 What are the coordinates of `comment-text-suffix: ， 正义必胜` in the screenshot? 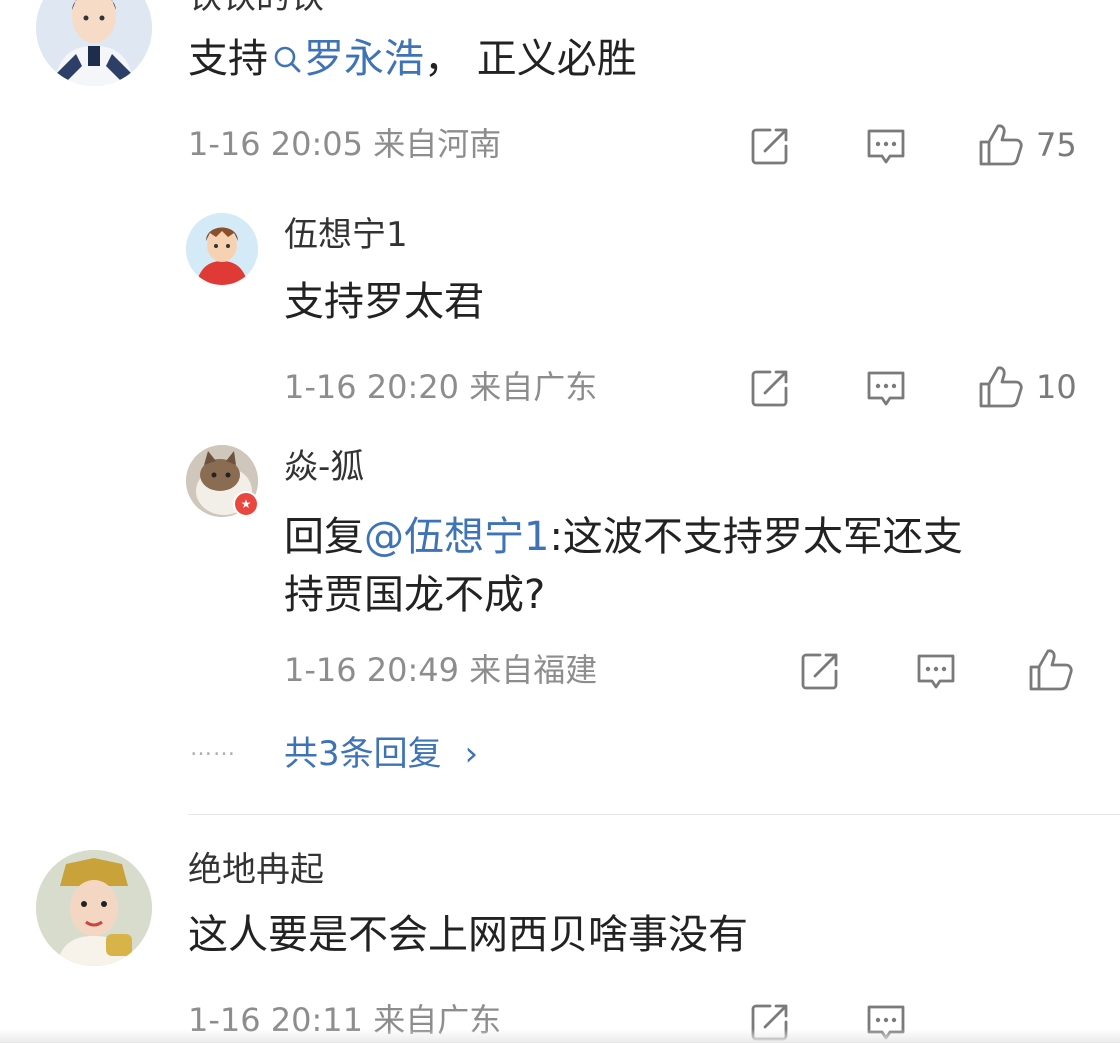 It's located at (530, 59).